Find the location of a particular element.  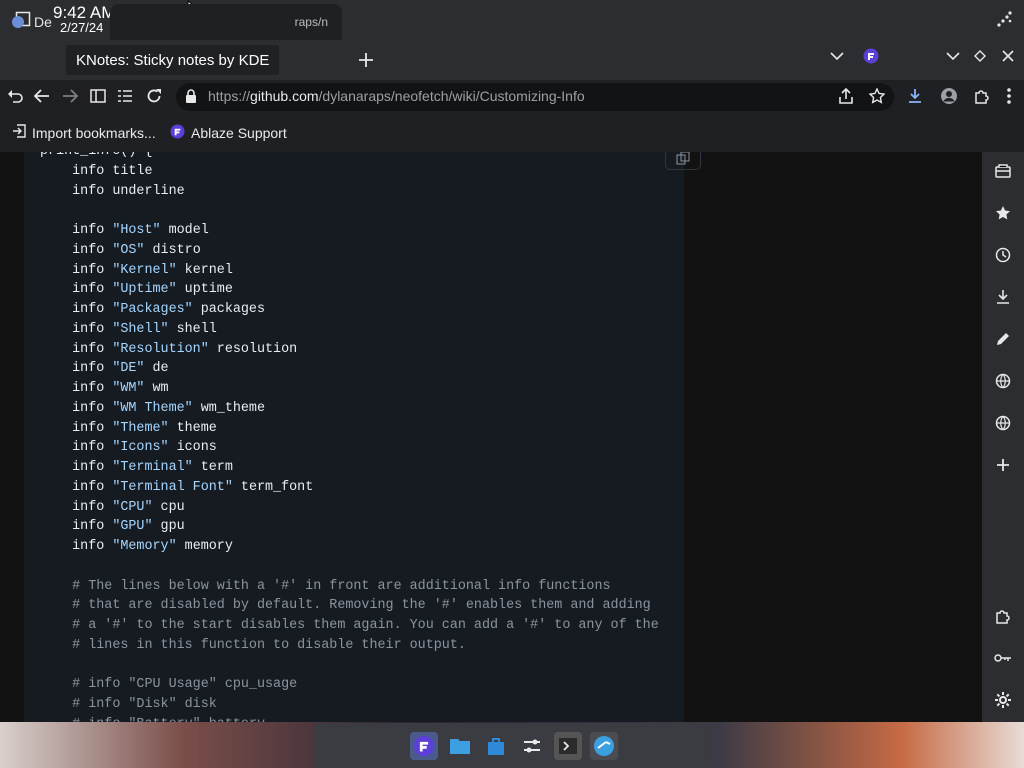

code-string: "Kernel" is located at coordinates (144, 270).